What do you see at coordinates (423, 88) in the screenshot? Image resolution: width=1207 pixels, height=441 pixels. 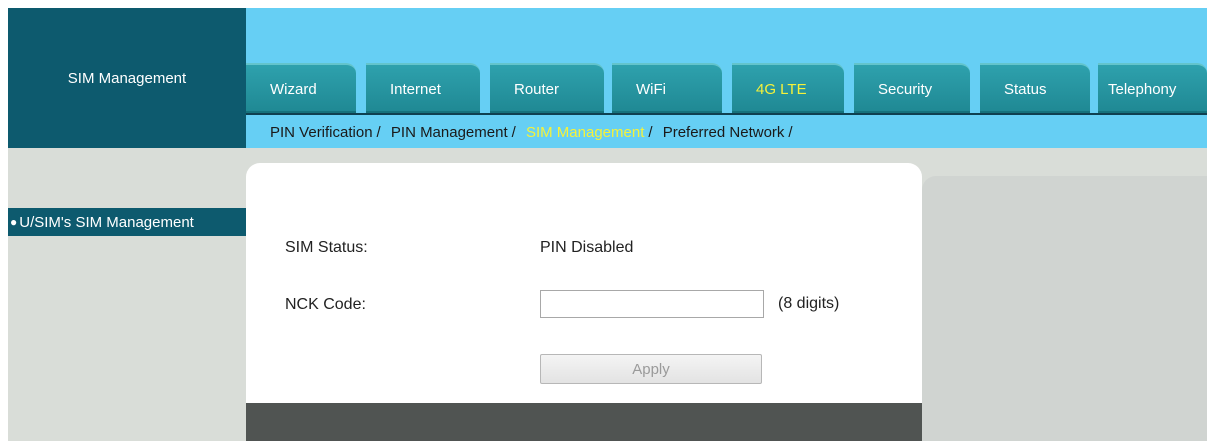 I see `tab-internet: Internet` at bounding box center [423, 88].